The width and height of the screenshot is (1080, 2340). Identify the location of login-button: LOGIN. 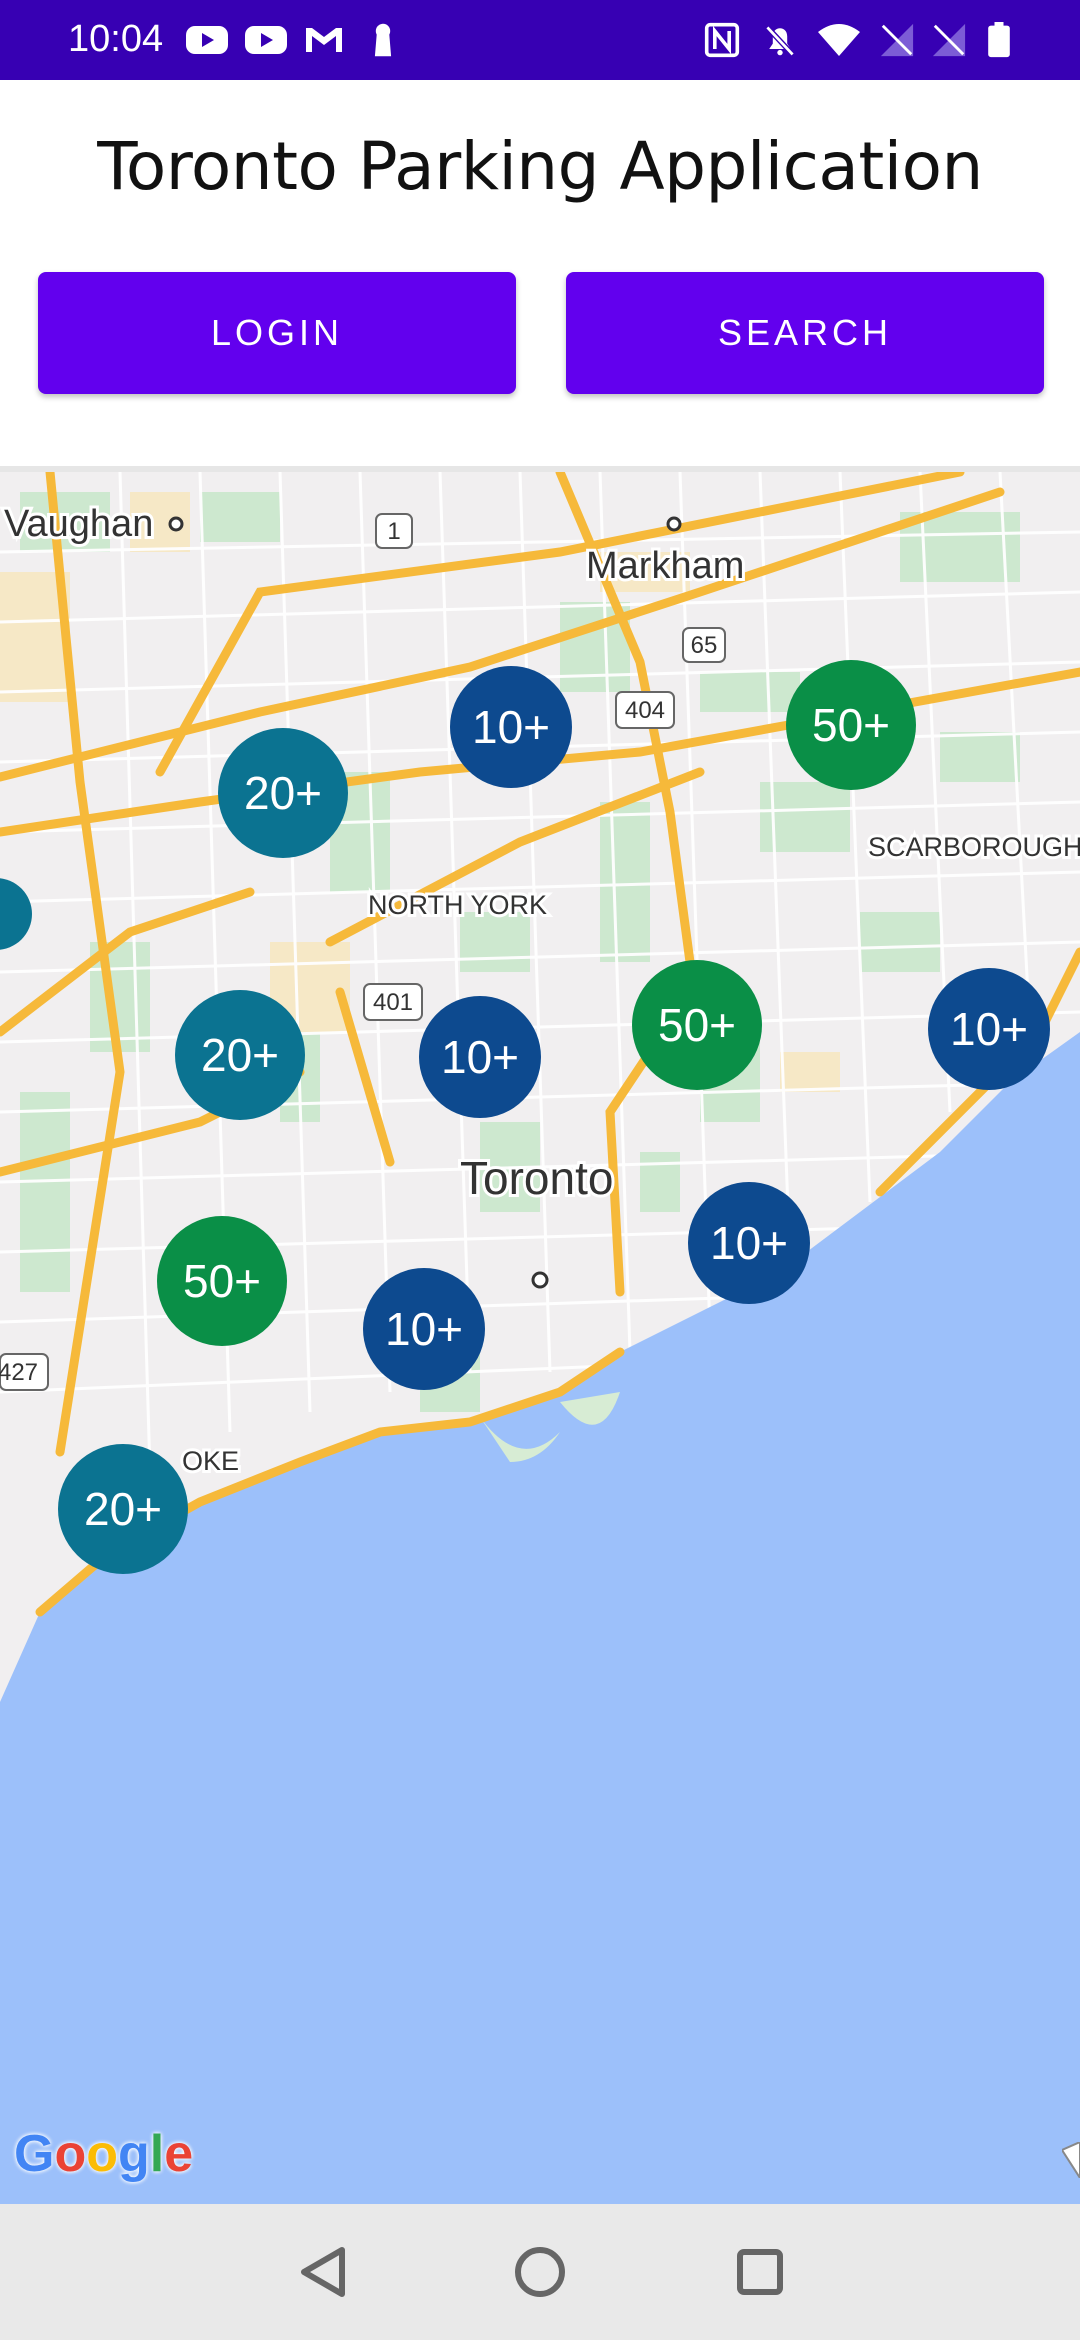
(277, 333).